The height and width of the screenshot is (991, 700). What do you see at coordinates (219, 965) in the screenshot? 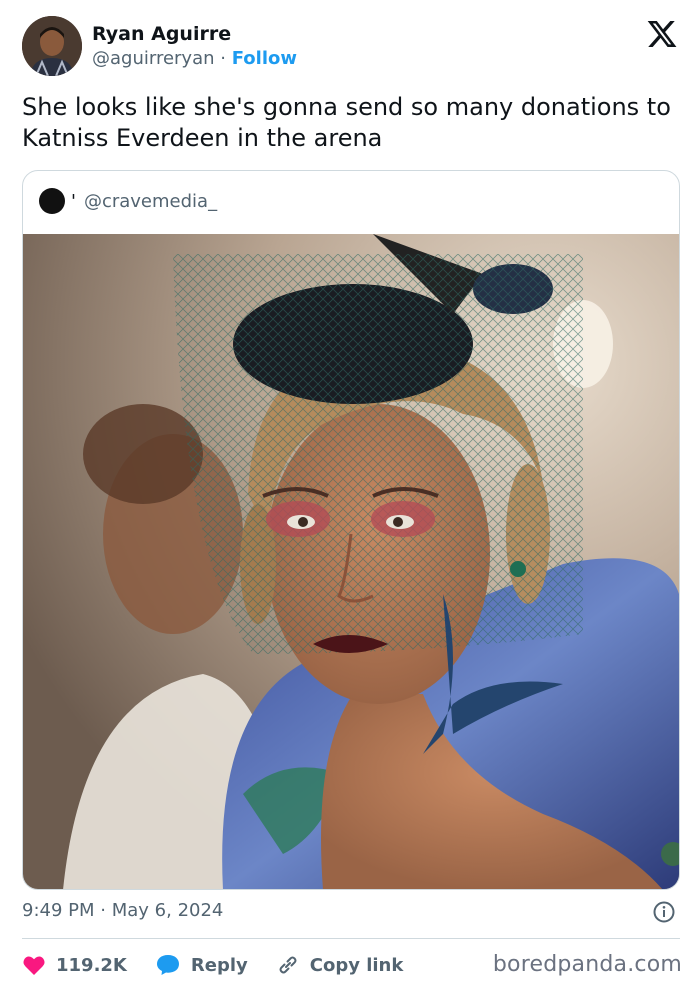
I see `reply-label: Reply` at bounding box center [219, 965].